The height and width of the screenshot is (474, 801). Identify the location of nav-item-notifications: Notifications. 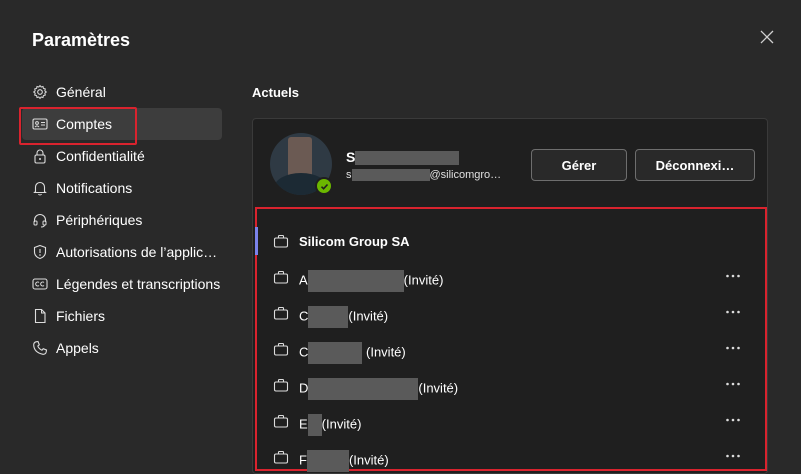
(122, 188).